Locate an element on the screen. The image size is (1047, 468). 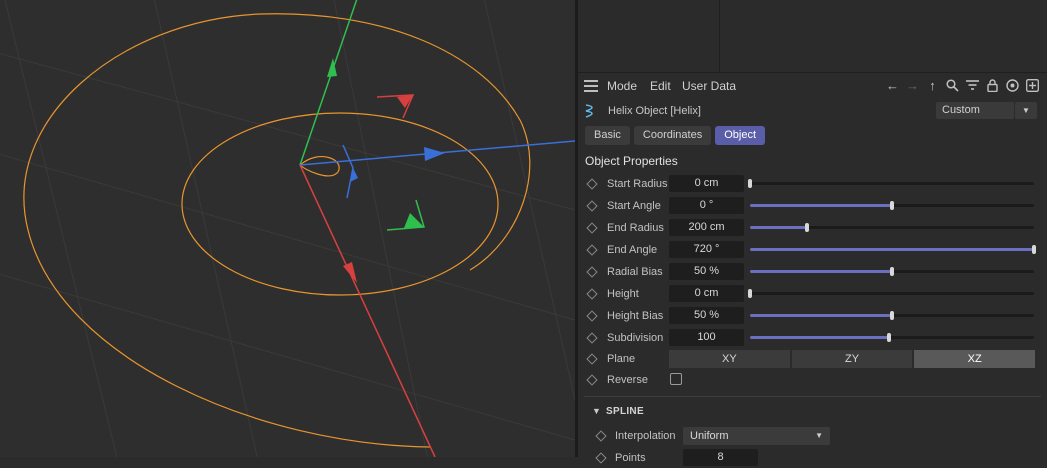
tab-basic: Basic is located at coordinates (607, 135).